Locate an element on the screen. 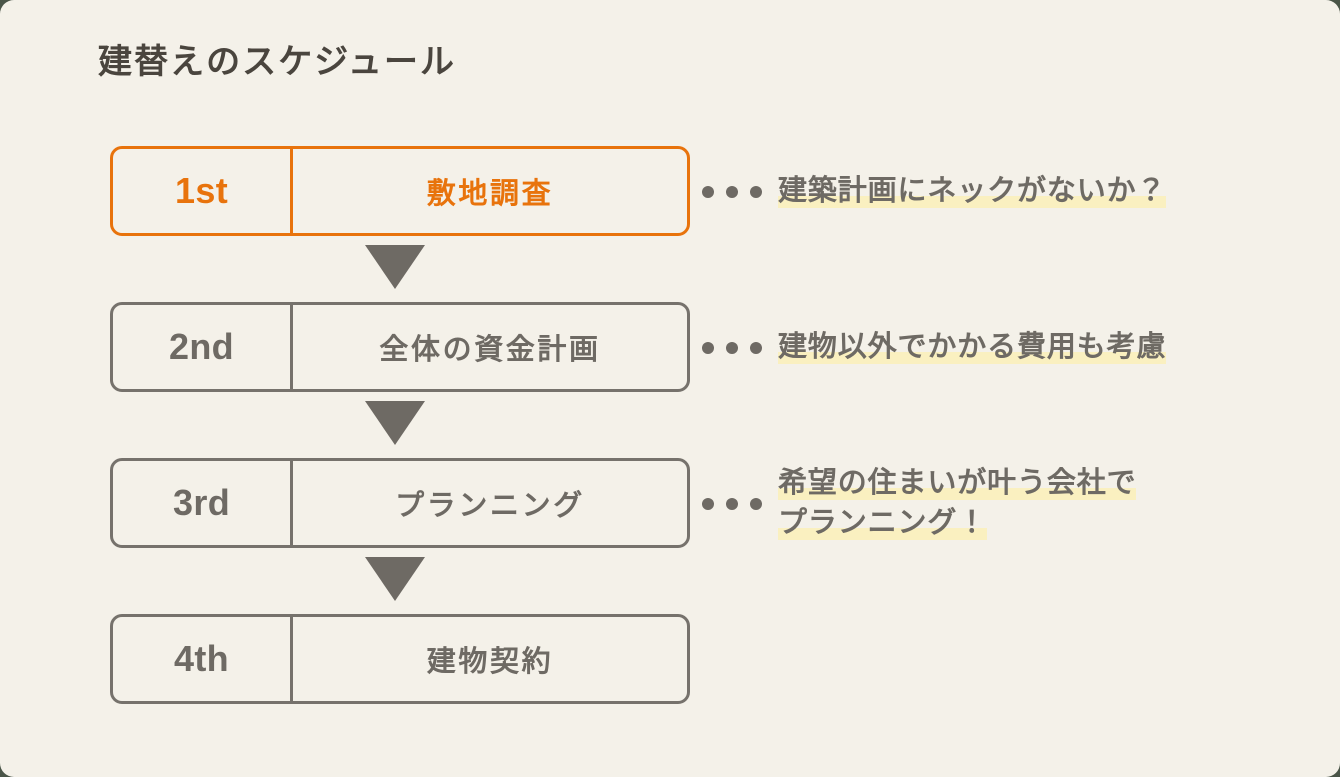 The height and width of the screenshot is (777, 1340). step-note-1: 建築計画にネックがないか？ is located at coordinates (934, 191).